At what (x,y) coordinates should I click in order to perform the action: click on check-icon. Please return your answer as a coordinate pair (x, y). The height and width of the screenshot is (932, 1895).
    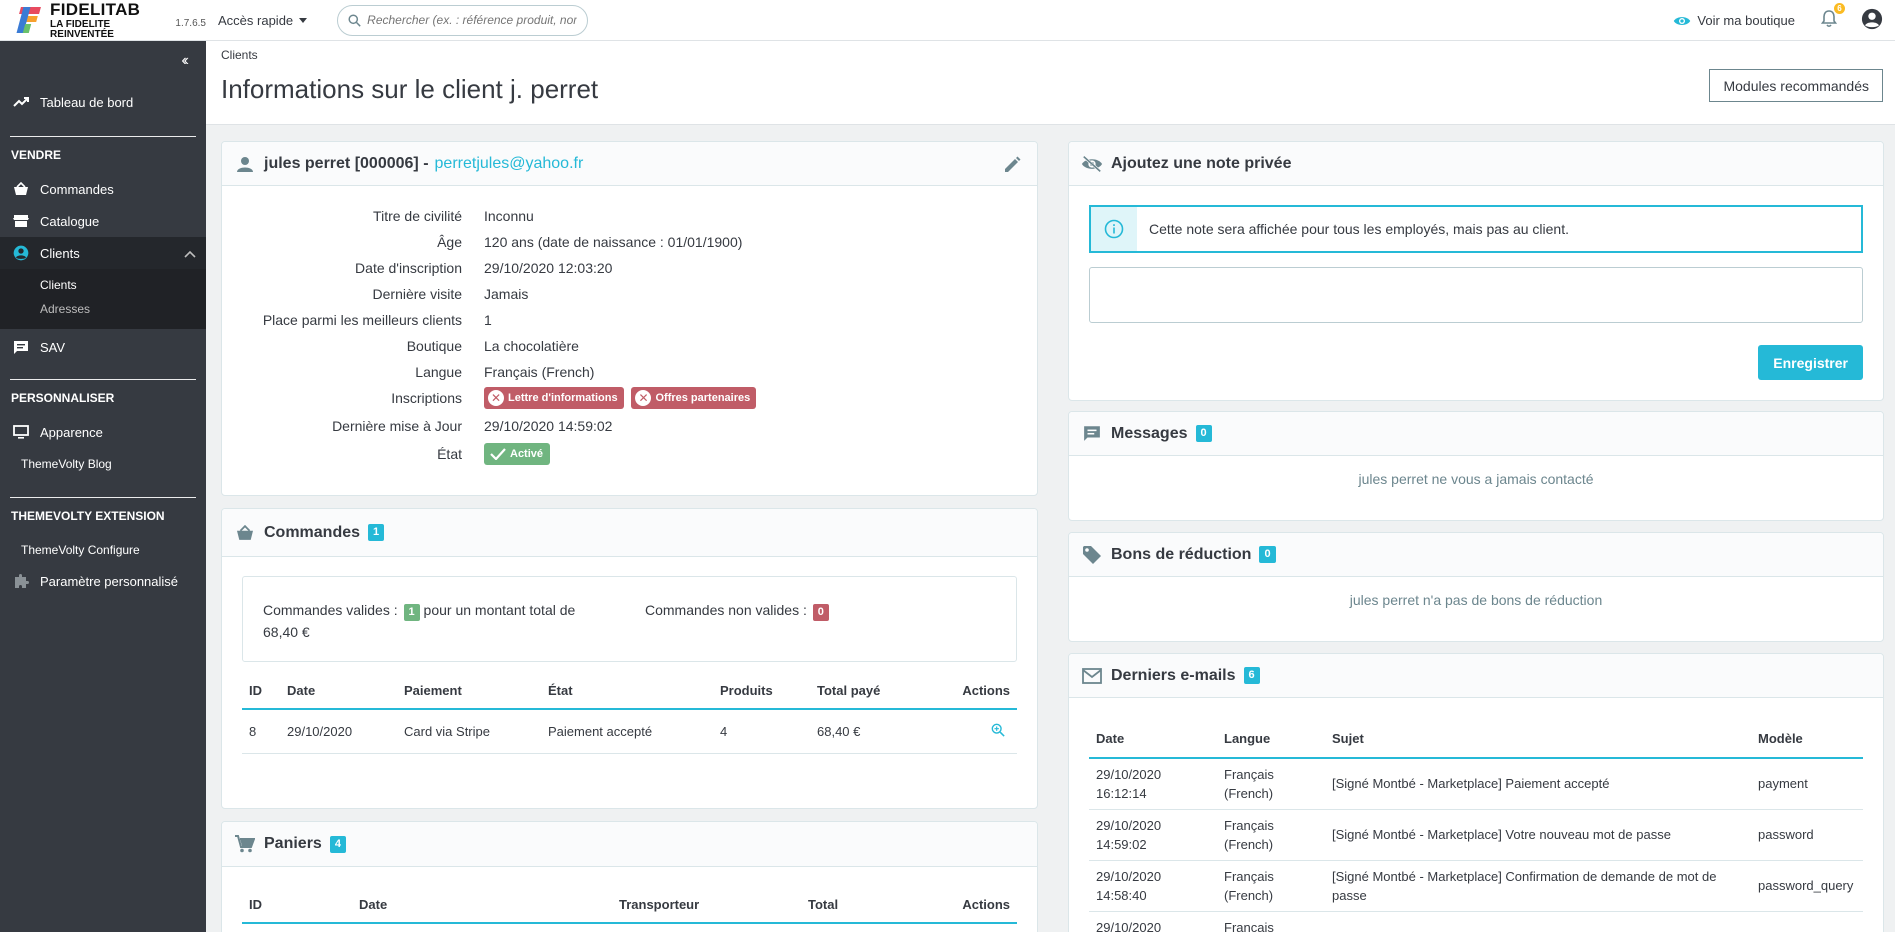
    Looking at the image, I should click on (498, 454).